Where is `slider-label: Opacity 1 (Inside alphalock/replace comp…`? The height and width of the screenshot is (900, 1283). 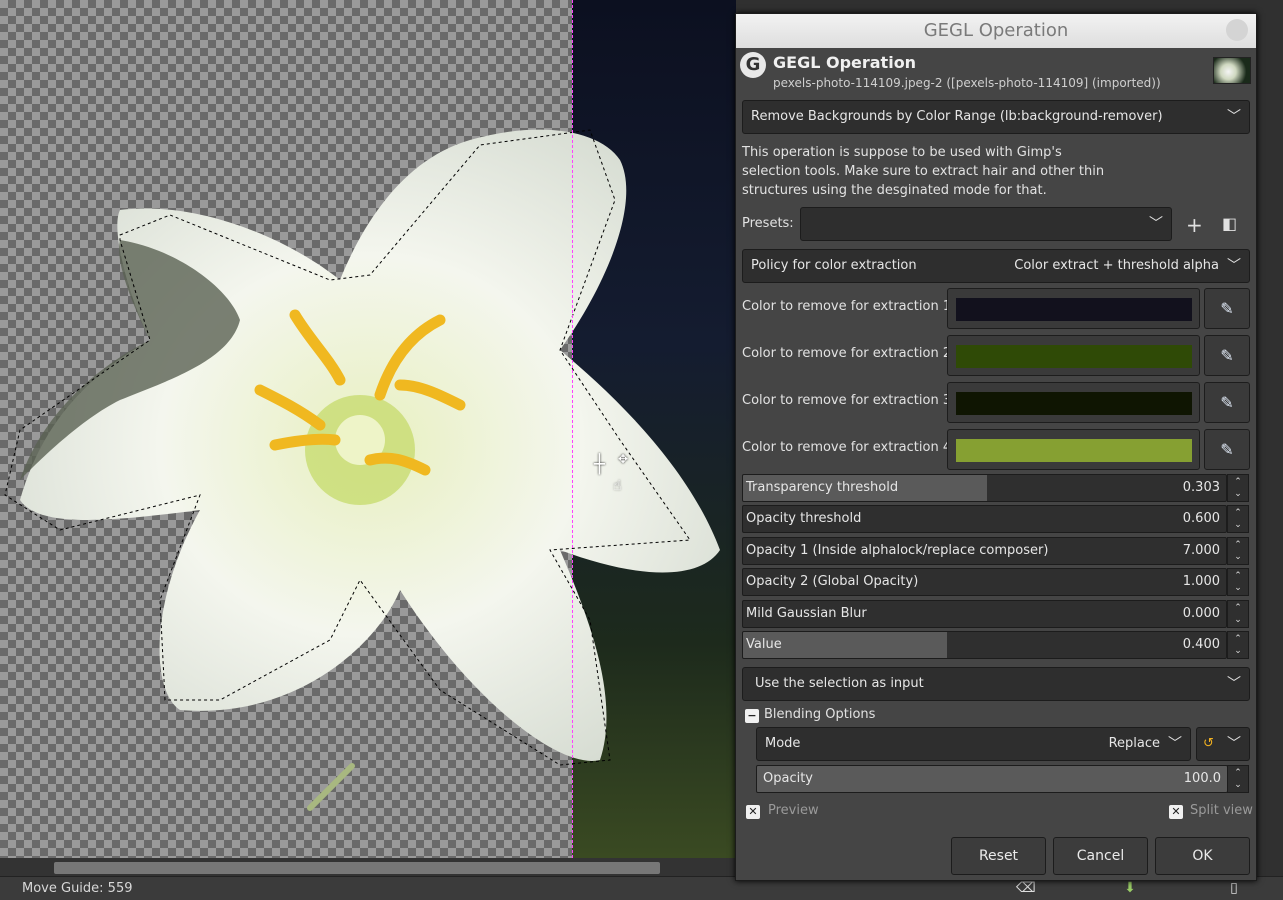 slider-label: Opacity 1 (Inside alphalock/replace comp… is located at coordinates (897, 550).